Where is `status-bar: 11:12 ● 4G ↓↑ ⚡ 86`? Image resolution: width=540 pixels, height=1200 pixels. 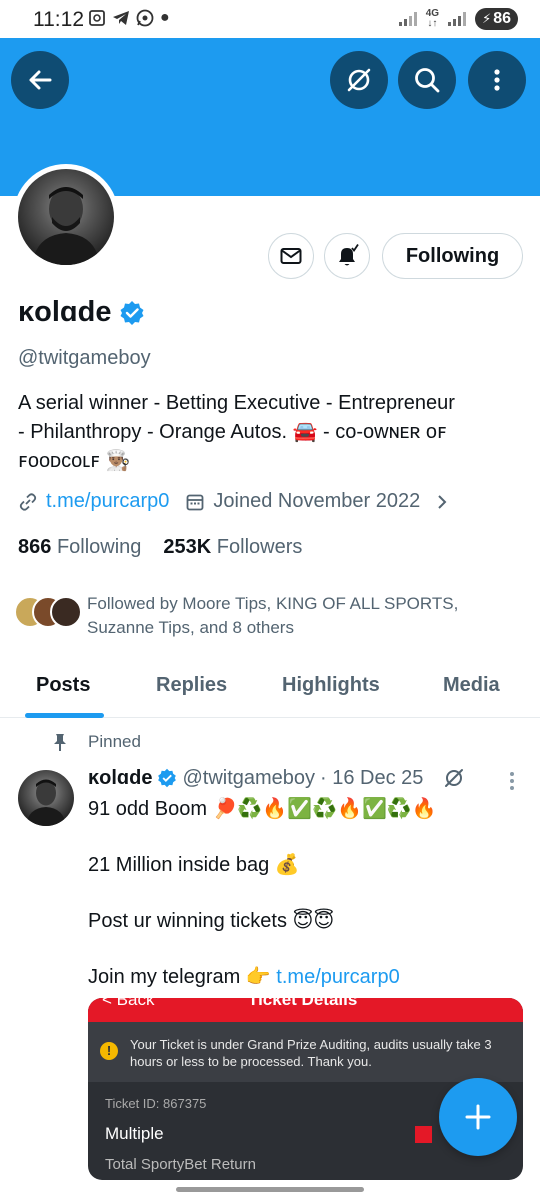
status-bar: 11:12 ● 4G ↓↑ ⚡ 86 is located at coordinates (270, 19).